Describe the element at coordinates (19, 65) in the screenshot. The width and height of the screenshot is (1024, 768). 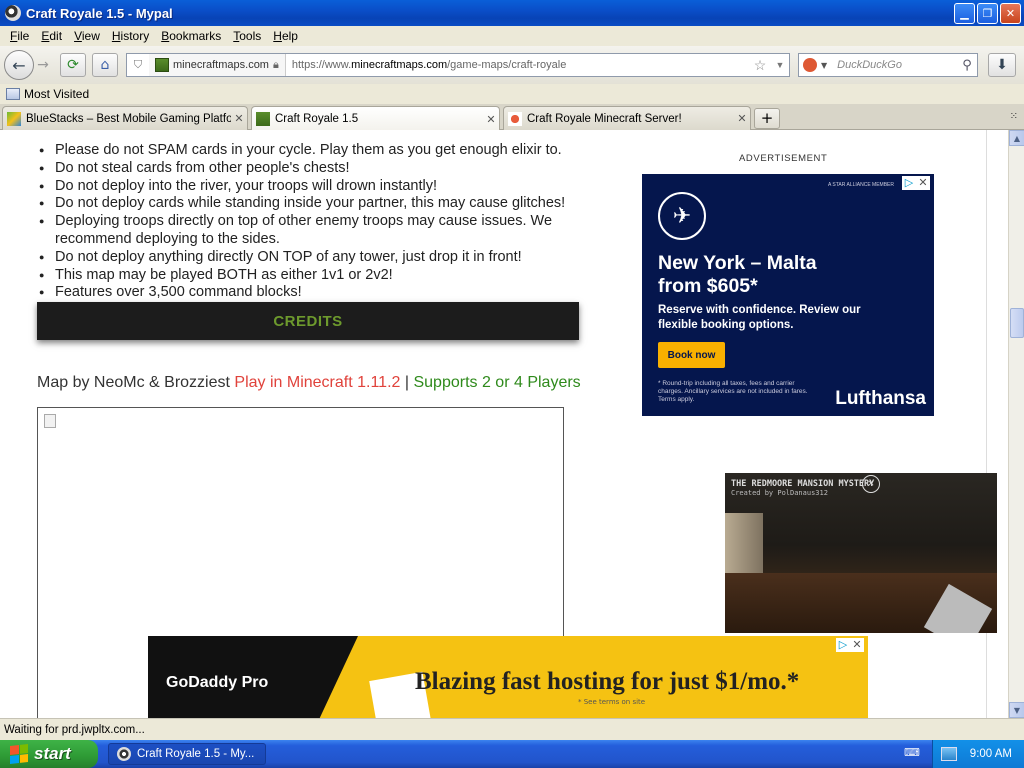
I see `back-button: ←` at that location.